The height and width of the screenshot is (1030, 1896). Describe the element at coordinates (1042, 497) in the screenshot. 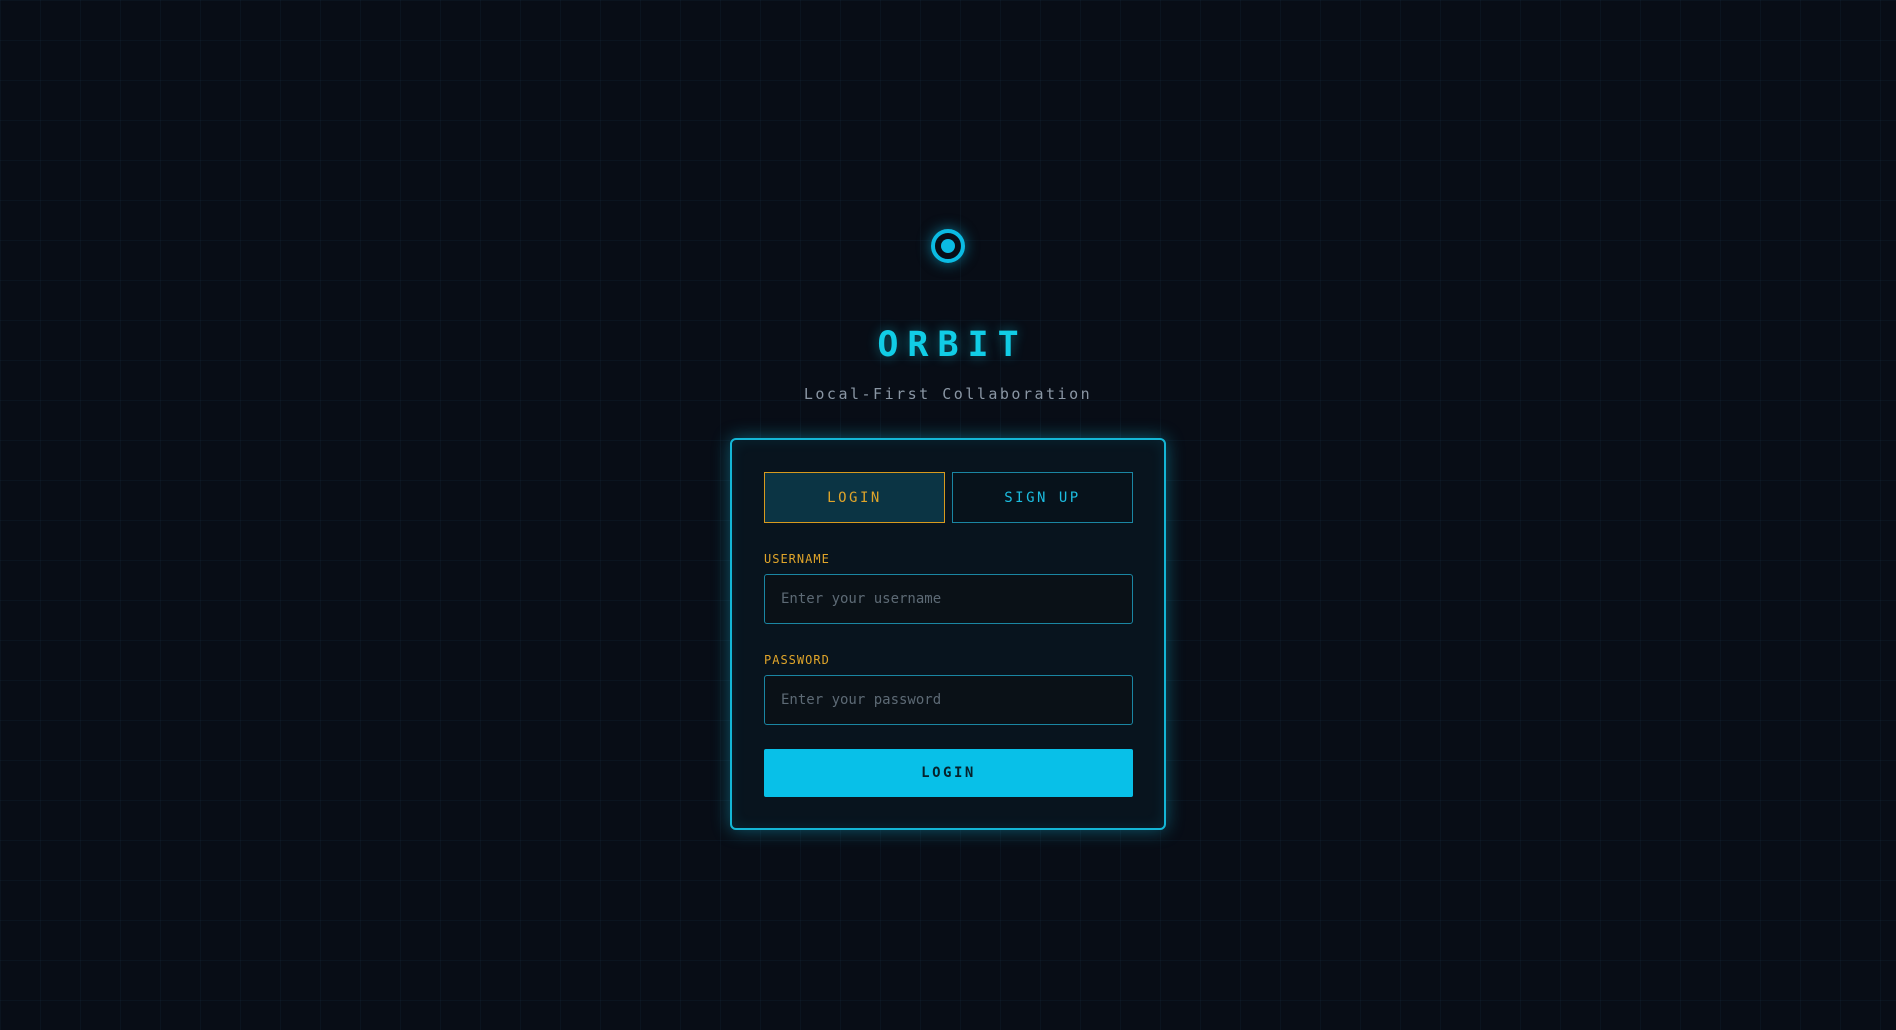

I see `tab-sign-up: SIGN UP` at that location.